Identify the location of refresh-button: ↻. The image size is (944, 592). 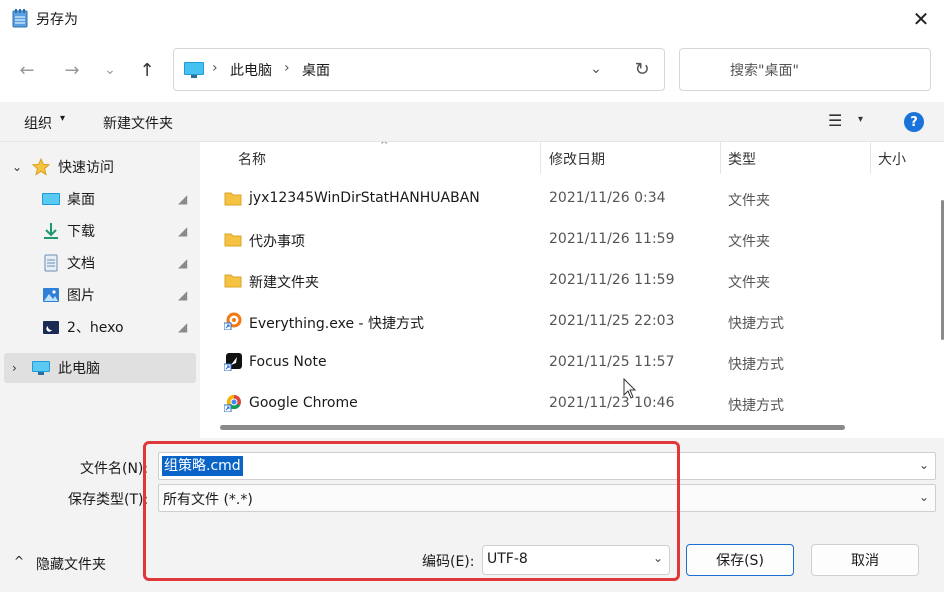
(642, 69).